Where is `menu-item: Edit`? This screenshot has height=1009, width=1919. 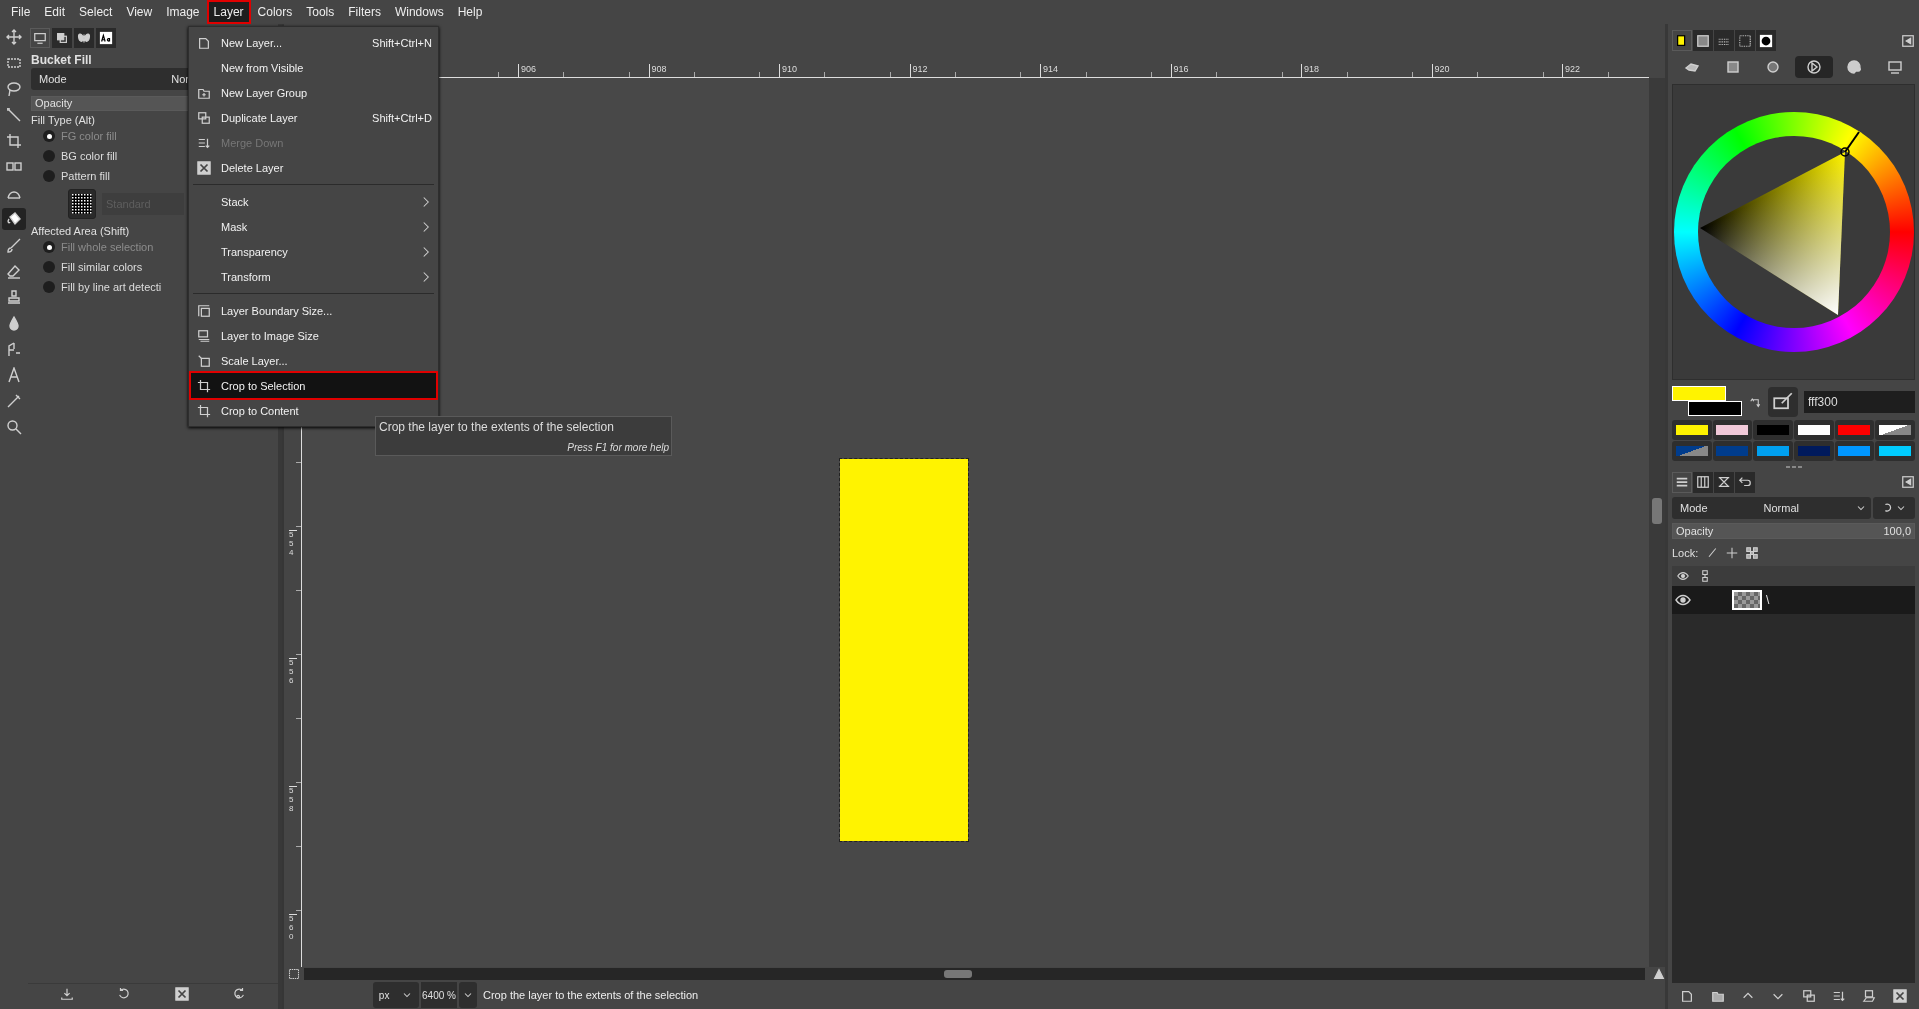 menu-item: Edit is located at coordinates (55, 12).